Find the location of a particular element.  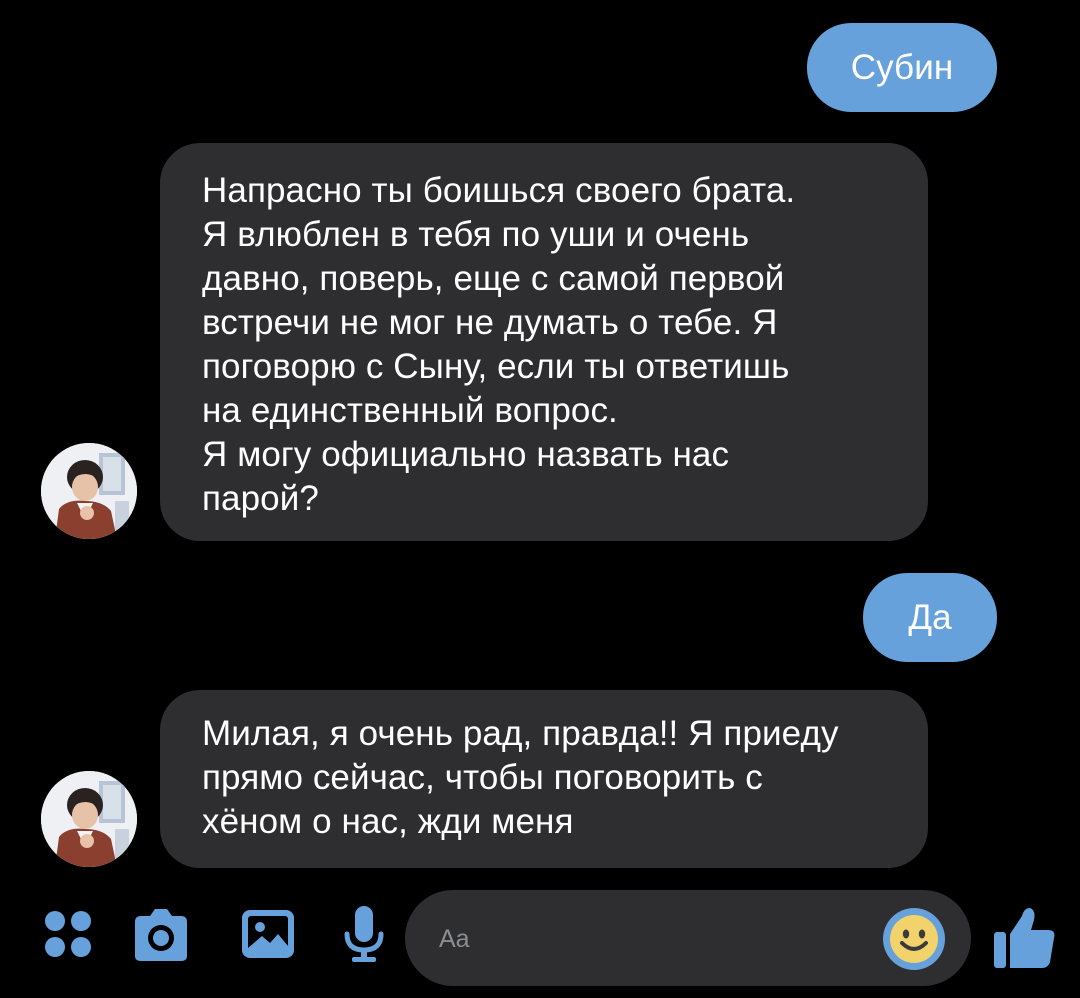

more-icon is located at coordinates (68, 934).